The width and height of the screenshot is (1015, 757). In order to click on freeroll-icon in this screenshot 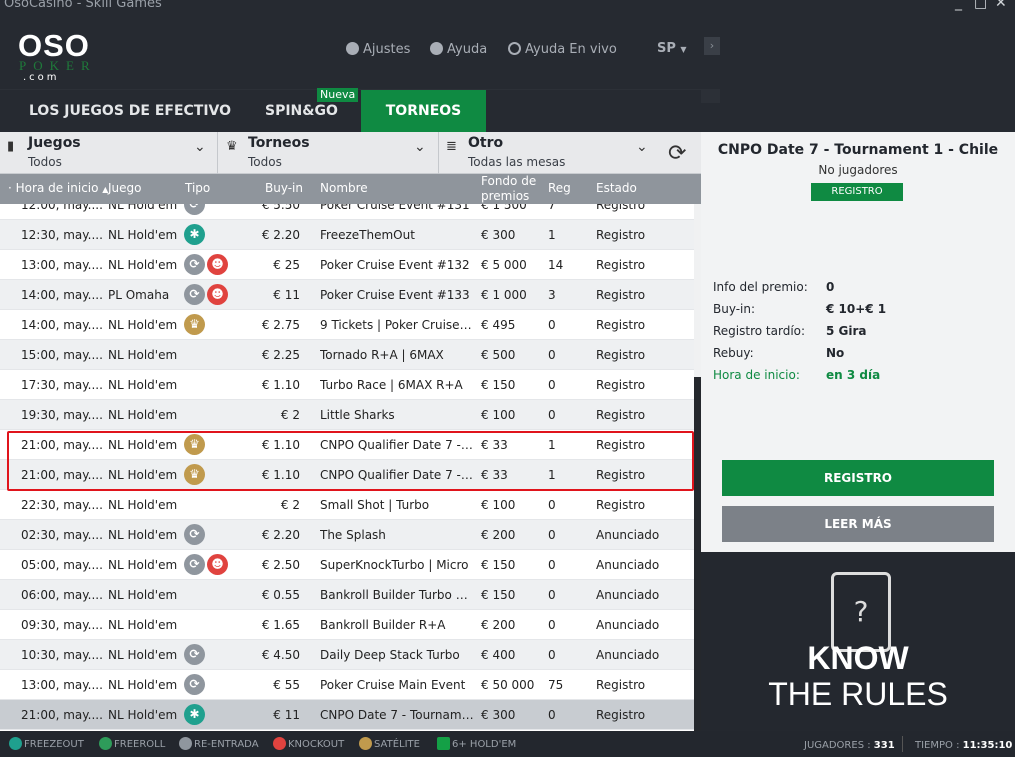, I will do `click(105, 743)`.